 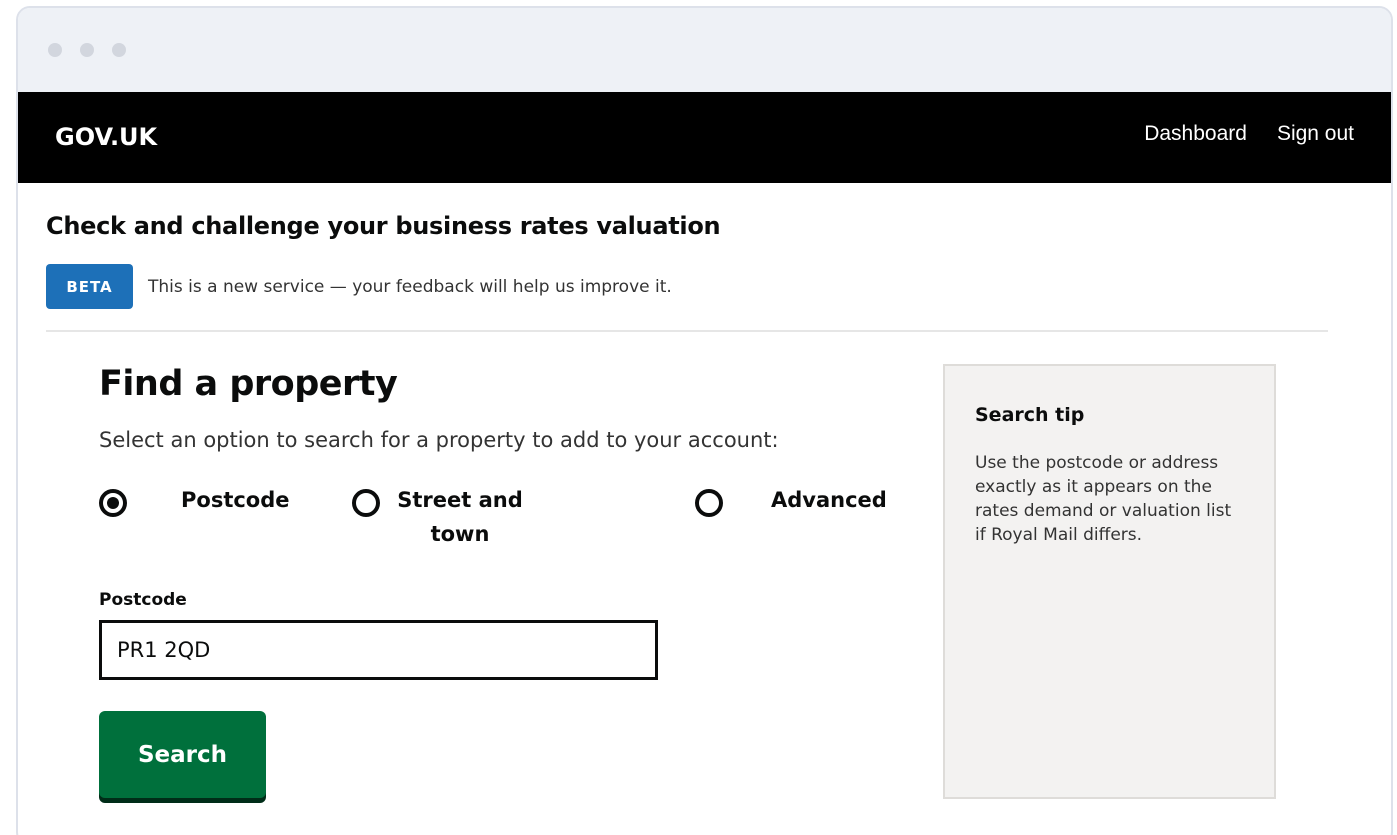 I want to click on radio-advanced: Advanced, so click(x=808, y=500).